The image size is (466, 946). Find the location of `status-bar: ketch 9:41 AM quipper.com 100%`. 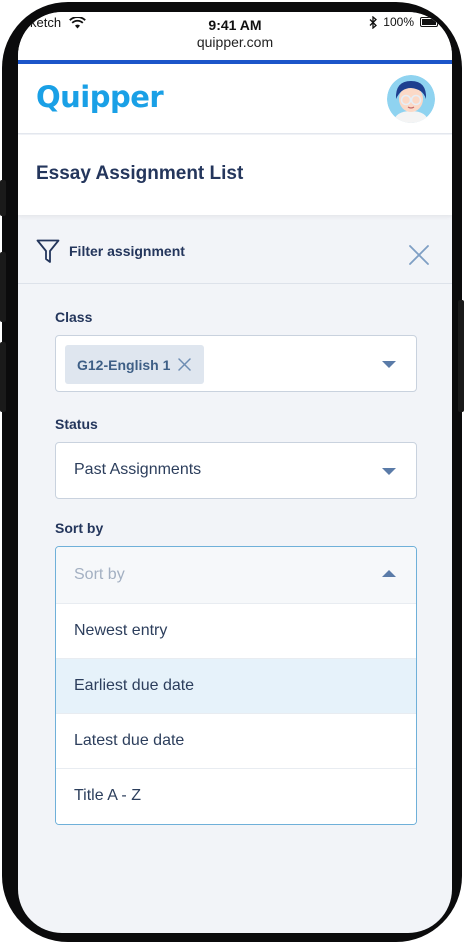

status-bar: ketch 9:41 AM quipper.com 100% is located at coordinates (235, 37).